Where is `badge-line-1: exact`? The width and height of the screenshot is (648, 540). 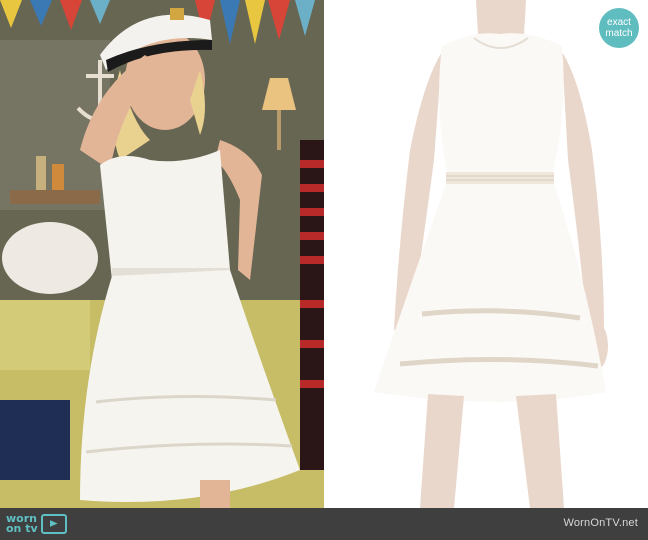 badge-line-1: exact is located at coordinates (619, 22).